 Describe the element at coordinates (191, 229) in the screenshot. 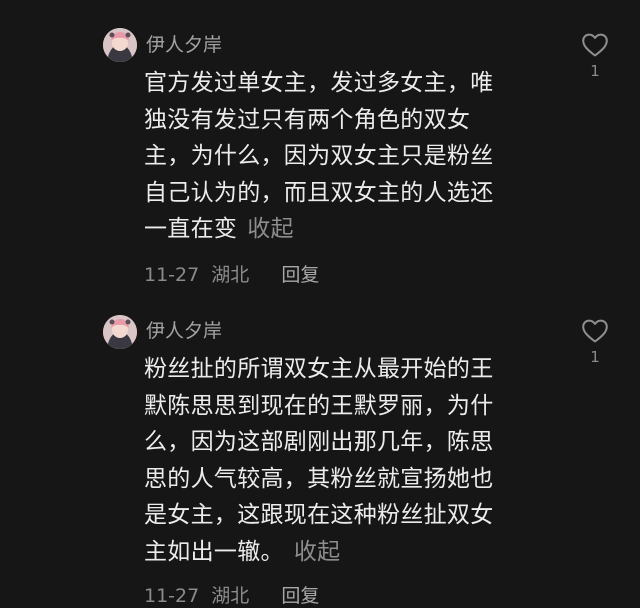

I see `comment-text-tail: 一直在变` at that location.